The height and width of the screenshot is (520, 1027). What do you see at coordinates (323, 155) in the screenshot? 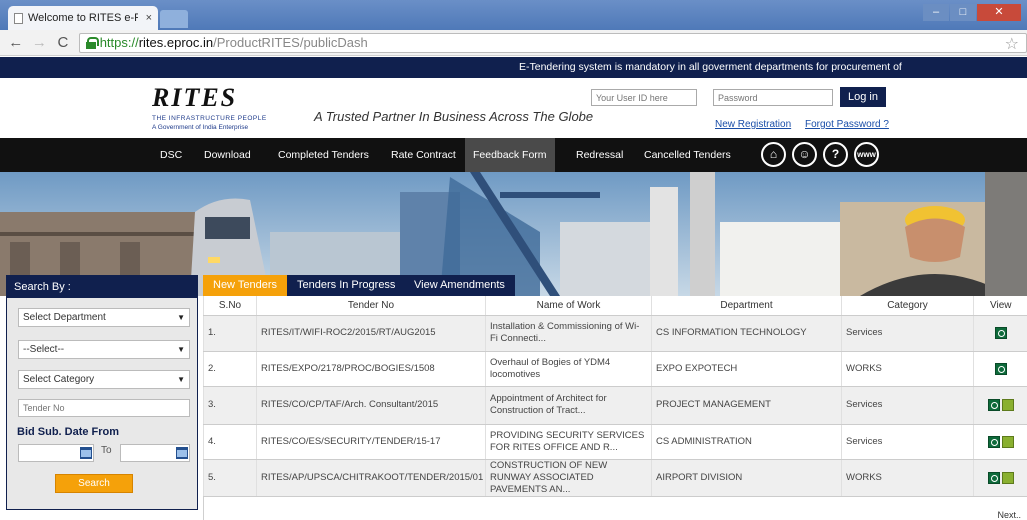
I see `nav-completed-tenders: Completed Tenders` at bounding box center [323, 155].